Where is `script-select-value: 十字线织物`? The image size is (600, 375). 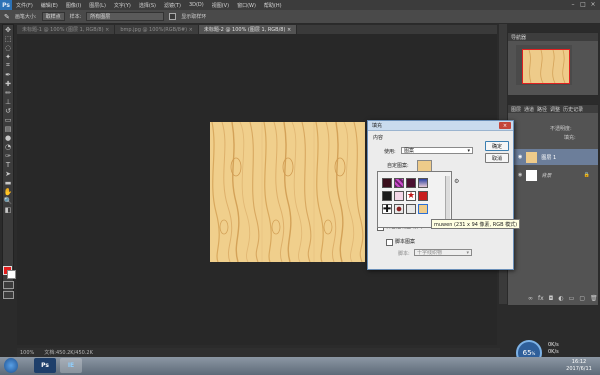 script-select-value: 十字线织物 is located at coordinates (430, 253).